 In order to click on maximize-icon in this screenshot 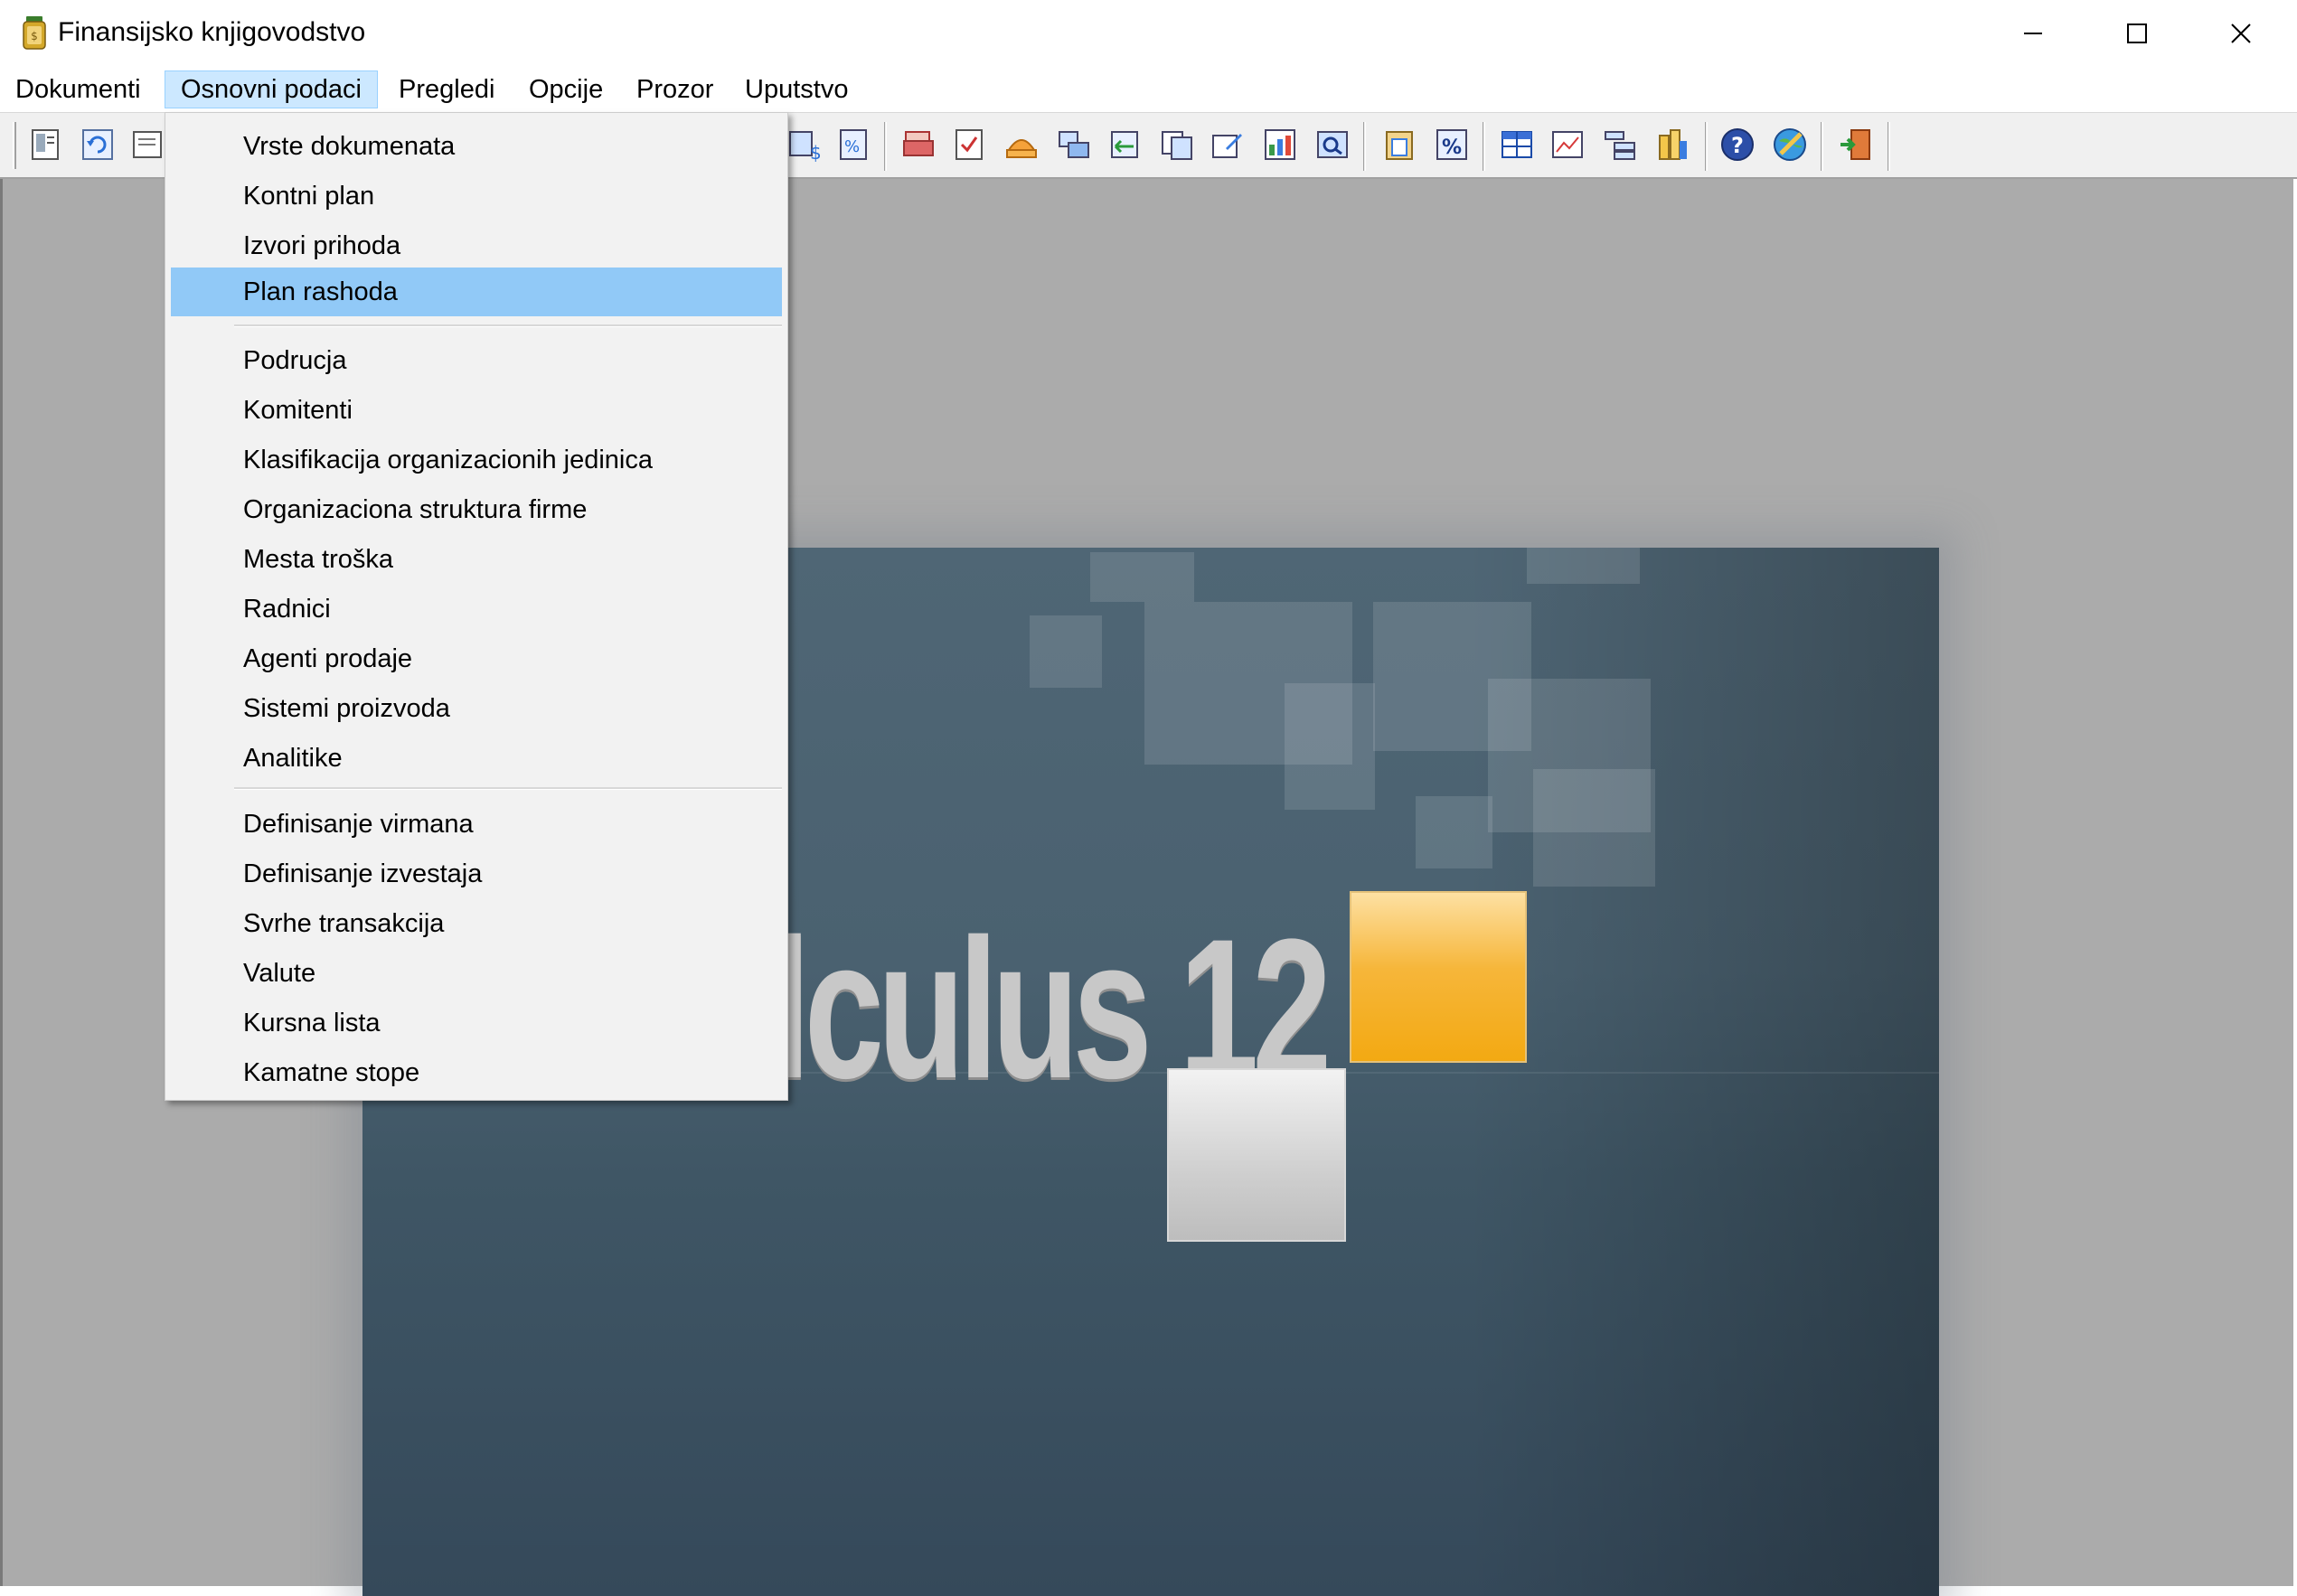, I will do `click(2136, 33)`.